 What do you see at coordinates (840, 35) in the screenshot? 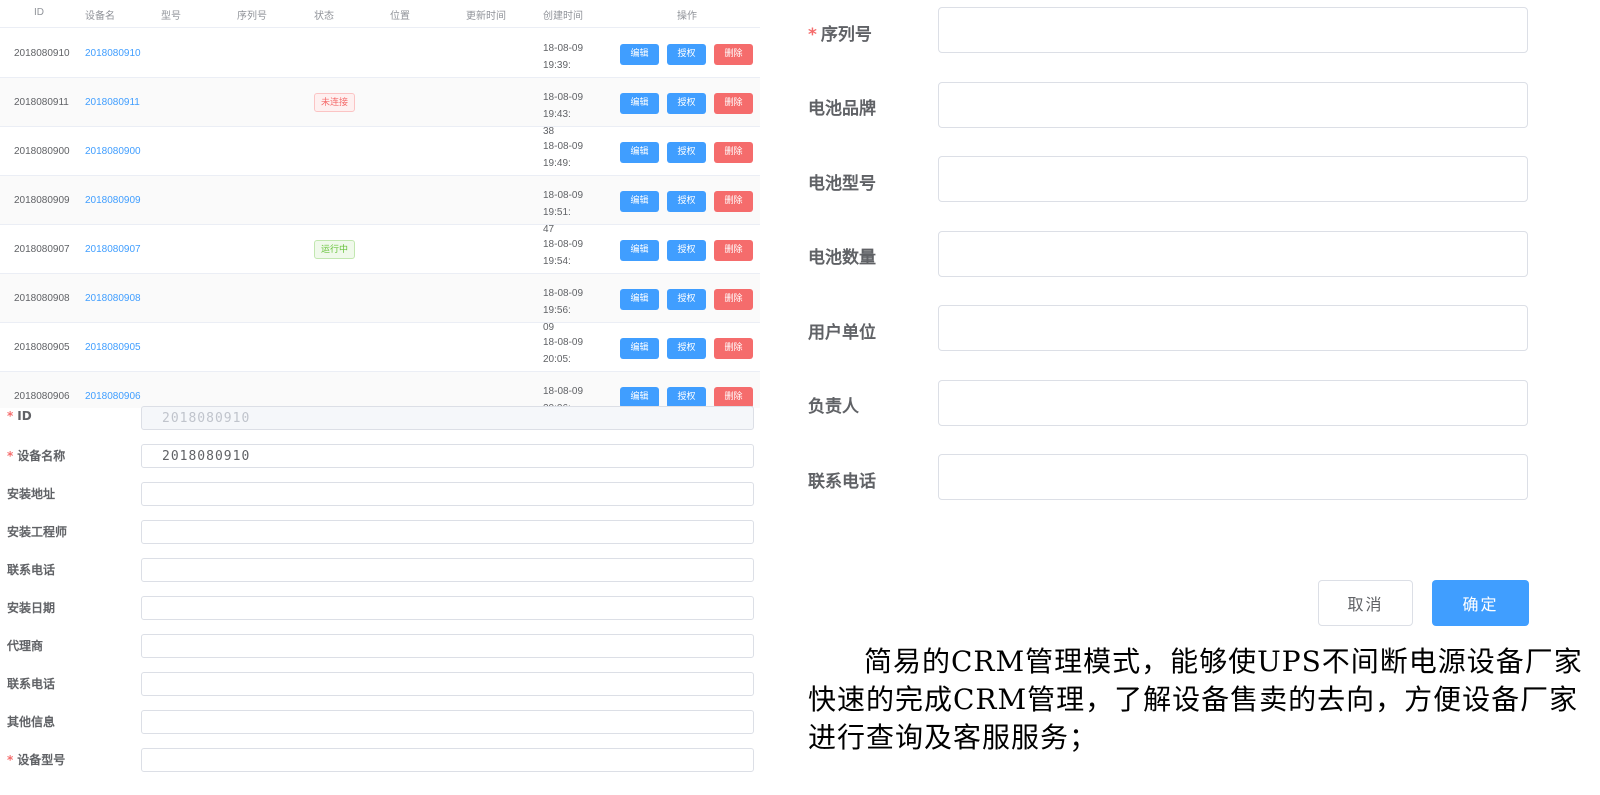
I see `field-label: * 序列号` at bounding box center [840, 35].